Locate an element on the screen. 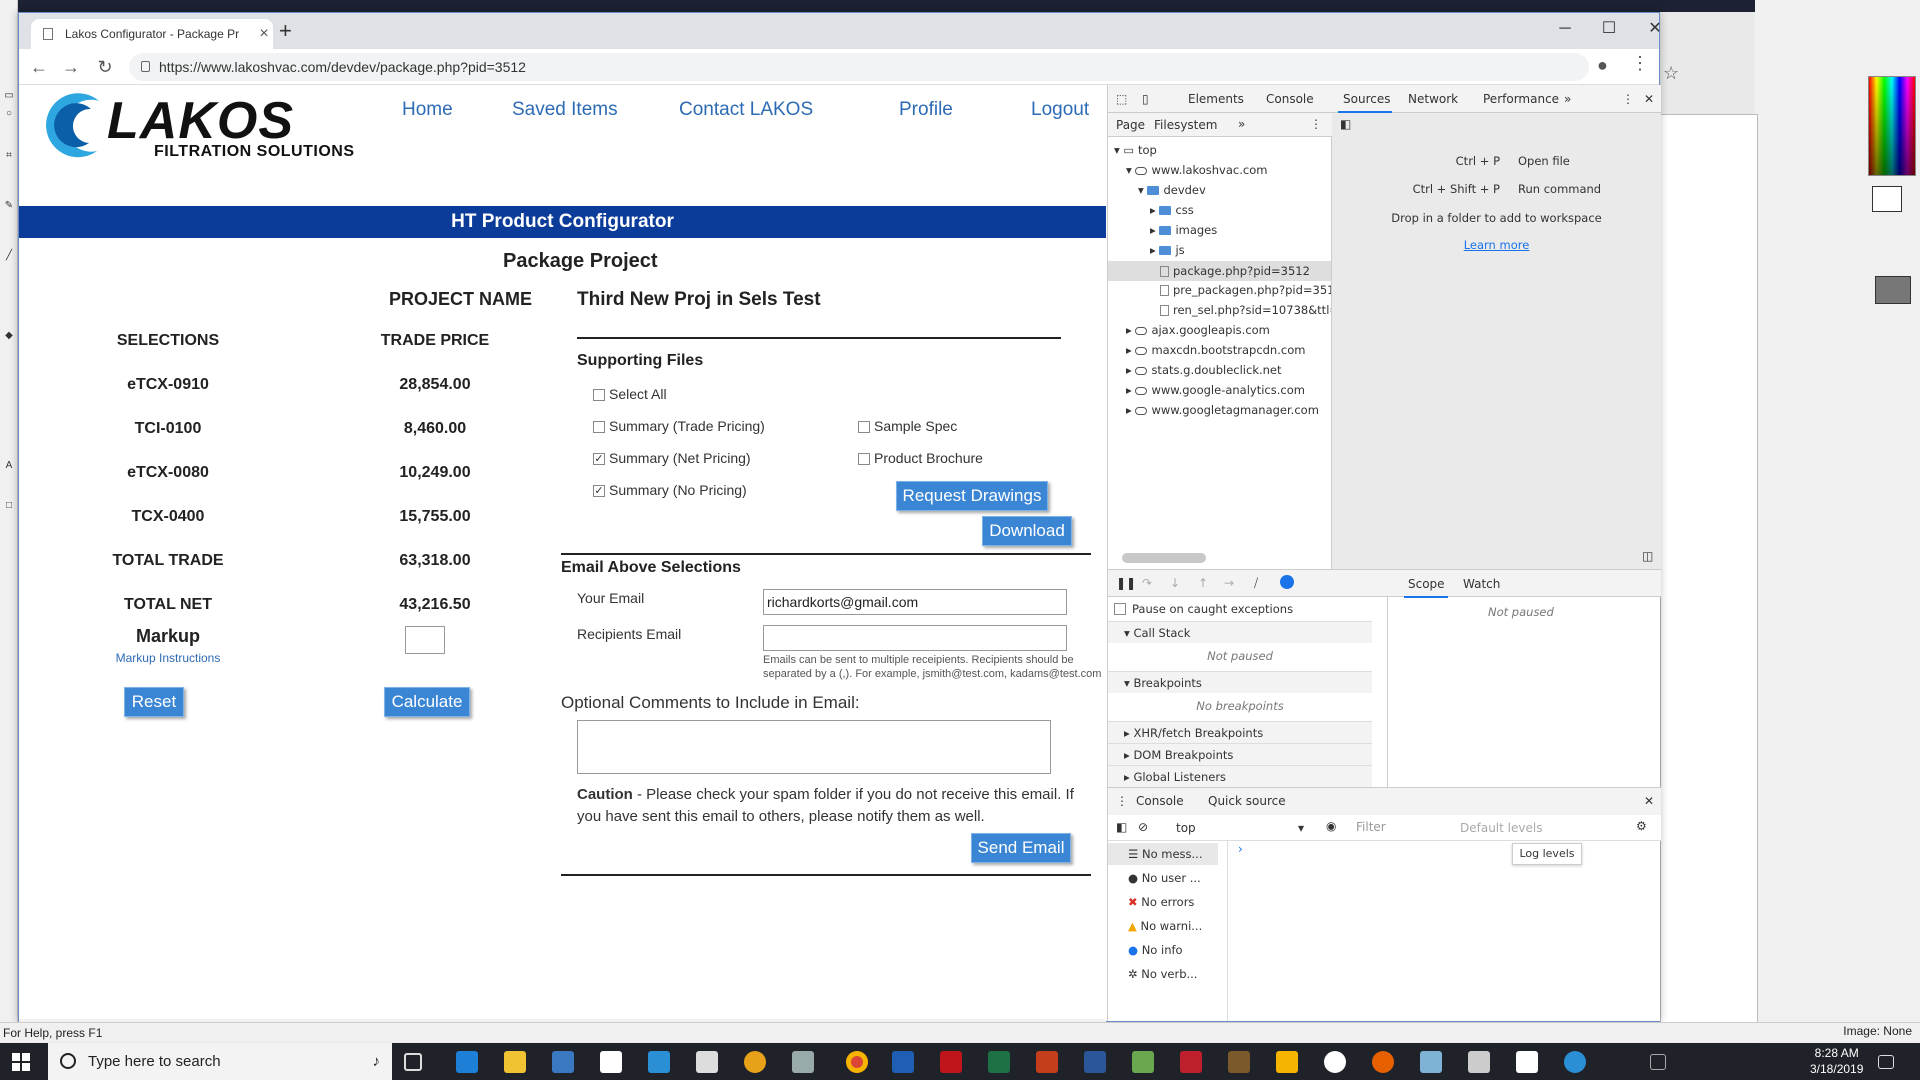 The width and height of the screenshot is (1920, 1080). console-filter-item: ✖ No errors is located at coordinates (1161, 902).